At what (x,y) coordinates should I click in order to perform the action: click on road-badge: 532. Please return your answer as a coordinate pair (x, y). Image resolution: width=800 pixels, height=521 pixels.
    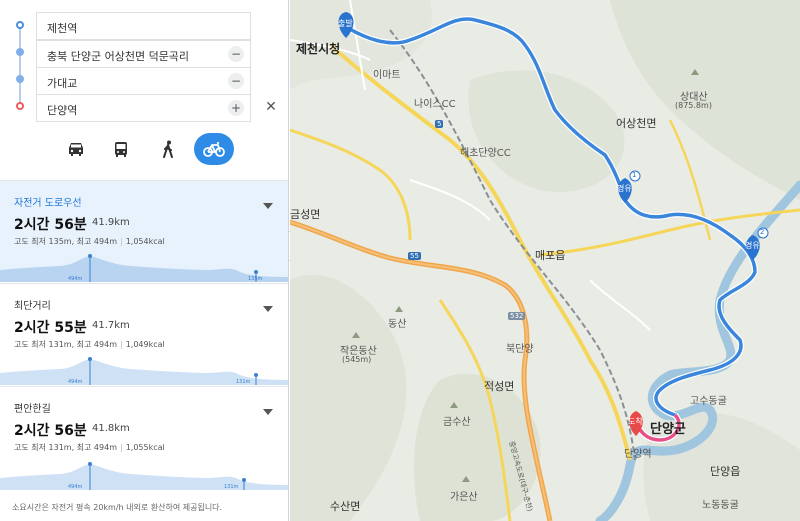
    Looking at the image, I should click on (517, 316).